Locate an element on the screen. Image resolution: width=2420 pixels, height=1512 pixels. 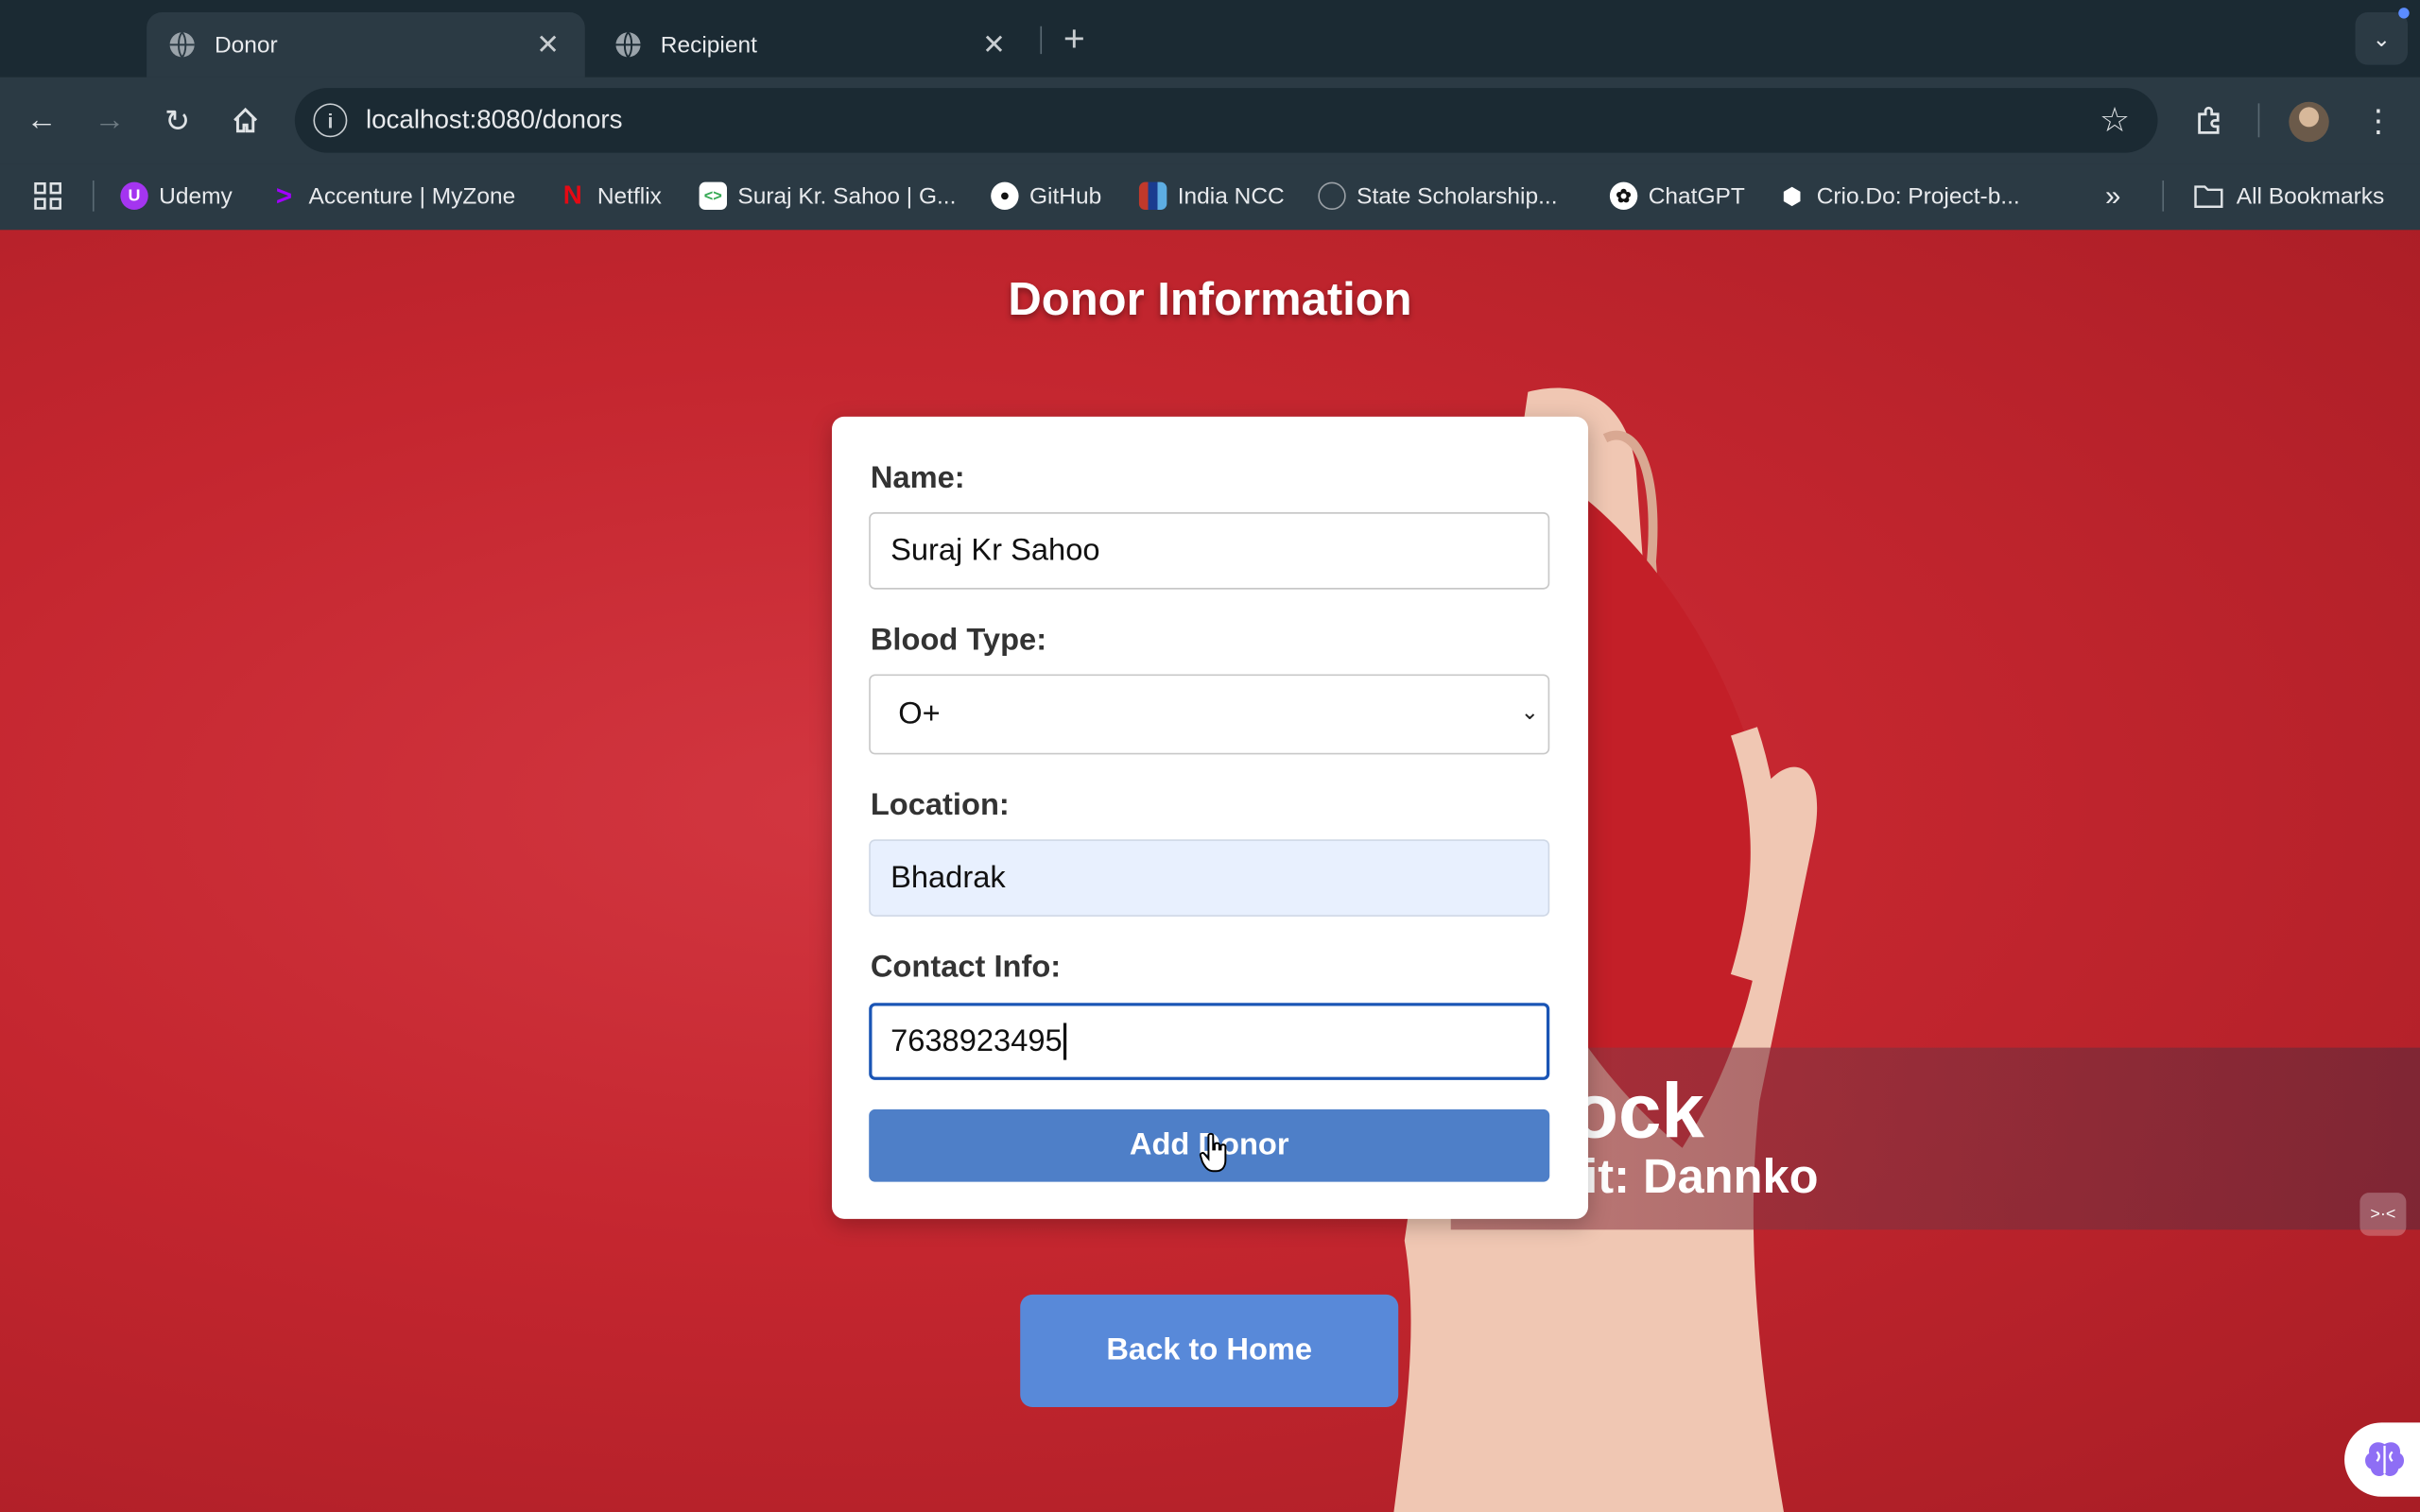
crio-icon: ⬢ is located at coordinates (1792, 195).